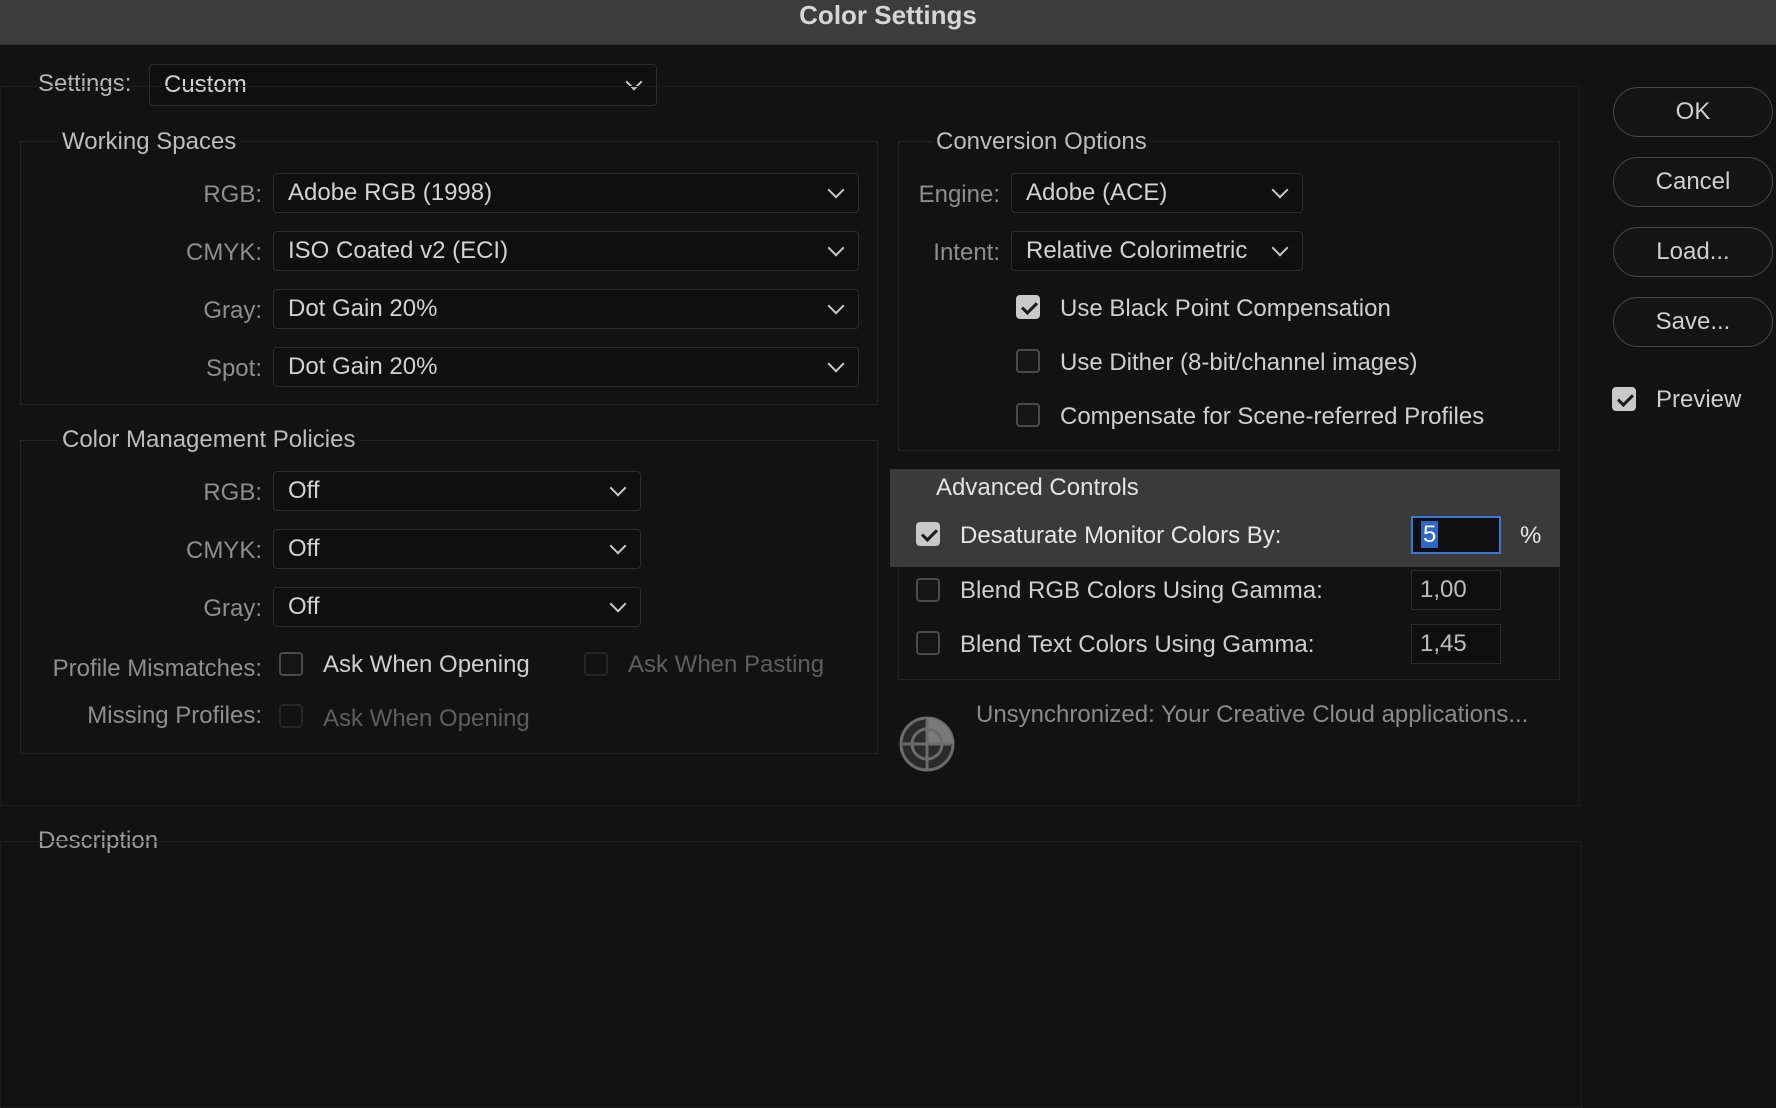  I want to click on policy-rgb-select: Off, so click(457, 491).